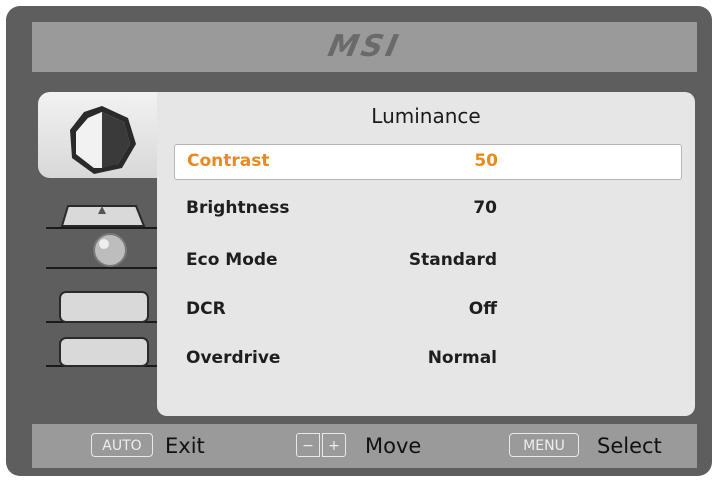 The width and height of the screenshot is (722, 483). What do you see at coordinates (122, 445) in the screenshot?
I see `auto-key-badge: AUTO` at bounding box center [122, 445].